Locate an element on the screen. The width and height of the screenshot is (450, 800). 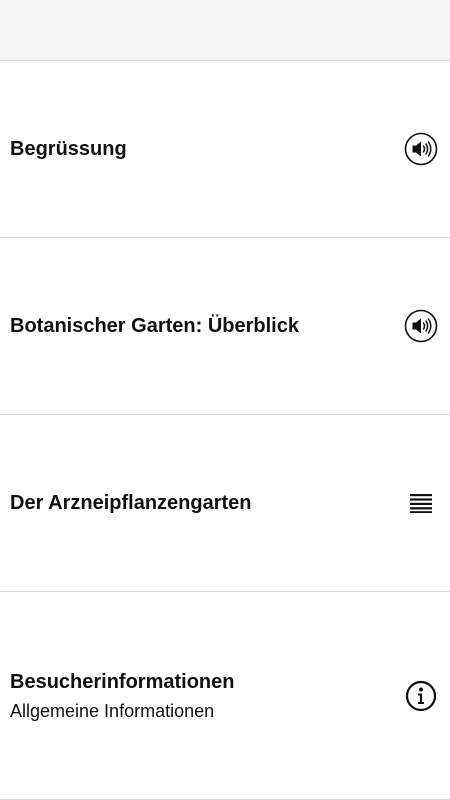
list-item-subtitle: Allgemeine Informationen is located at coordinates (112, 710).